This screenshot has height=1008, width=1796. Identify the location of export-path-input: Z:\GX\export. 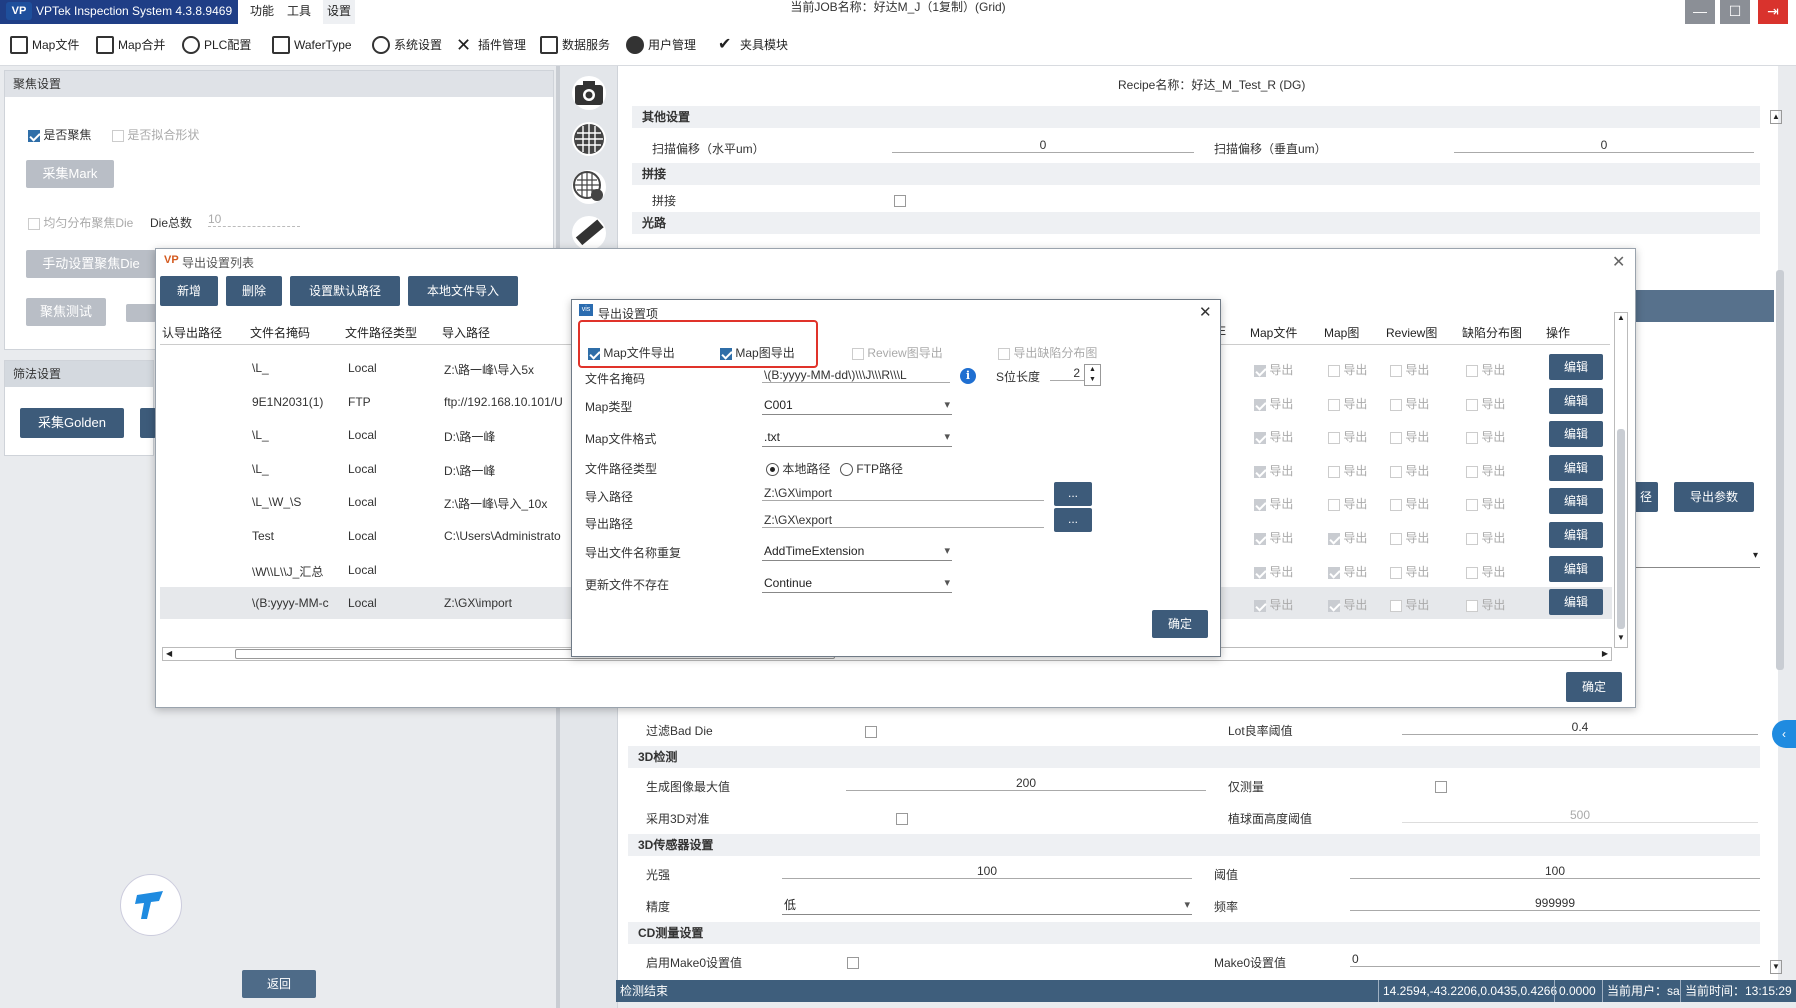
(903, 520).